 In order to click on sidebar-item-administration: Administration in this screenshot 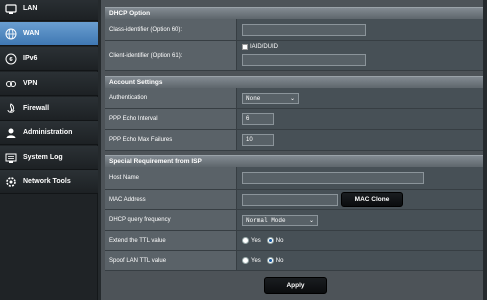, I will do `click(49, 133)`.